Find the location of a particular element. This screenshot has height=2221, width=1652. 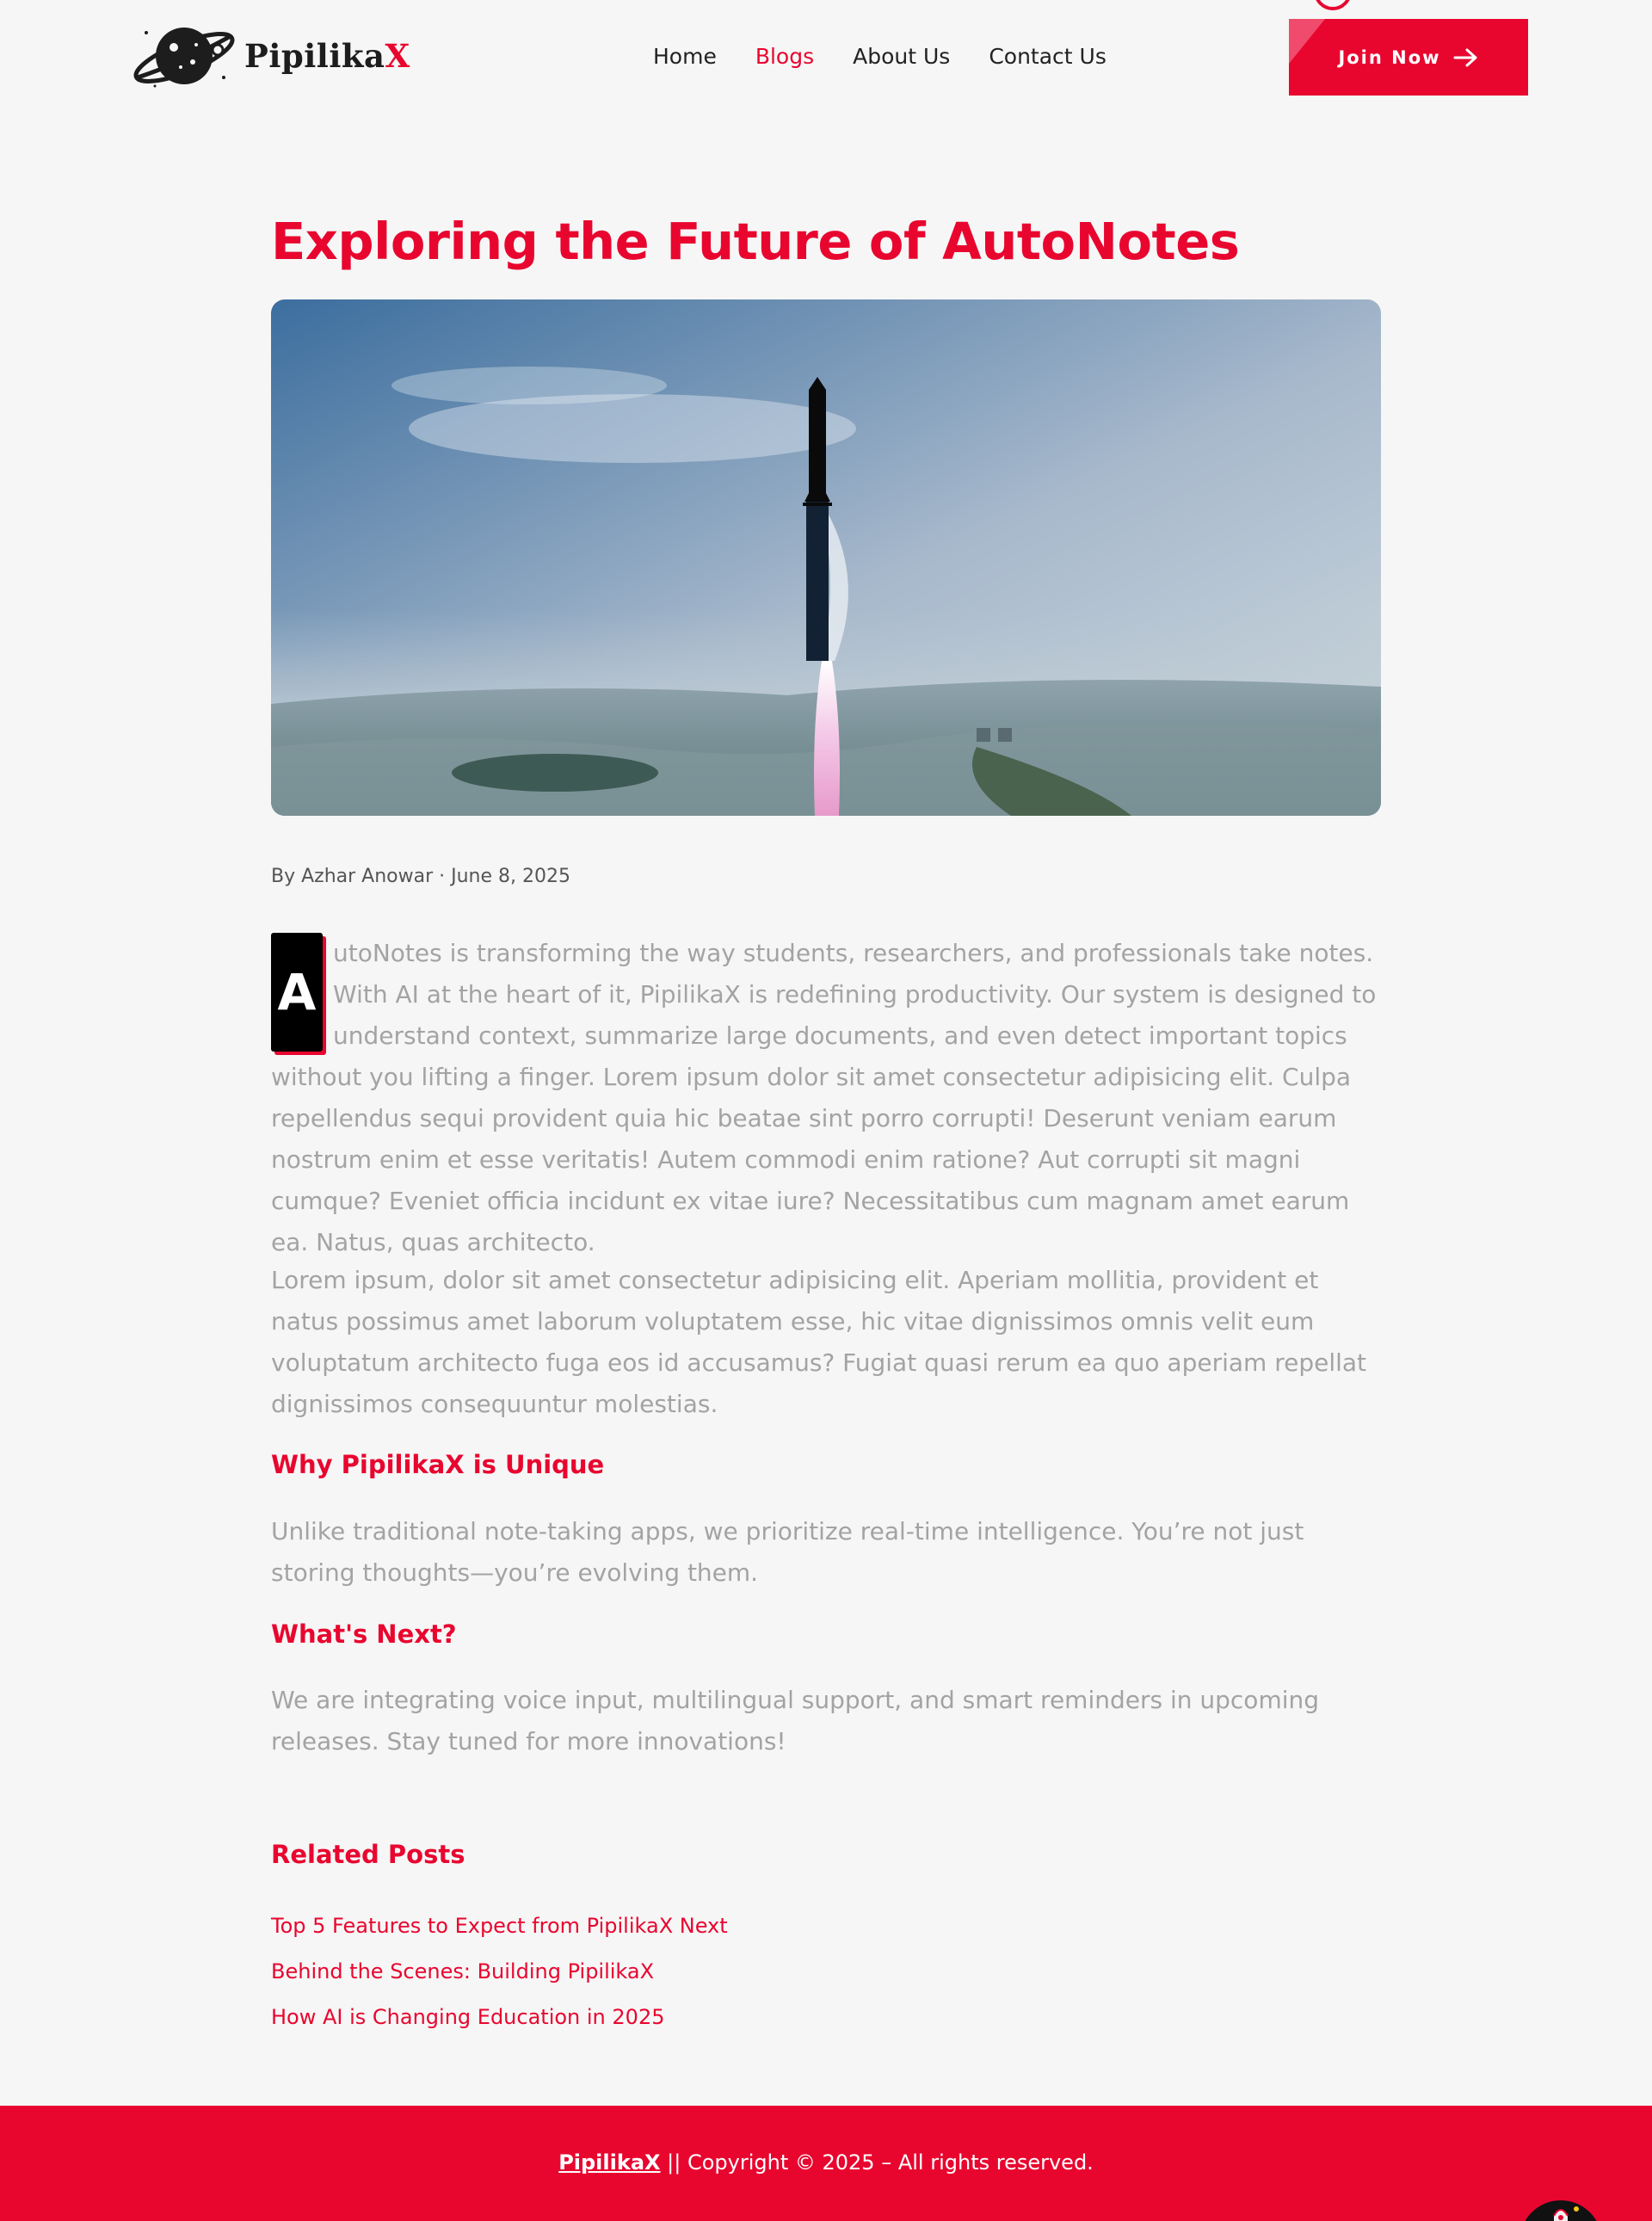

dropcap: A is located at coordinates (298, 994).